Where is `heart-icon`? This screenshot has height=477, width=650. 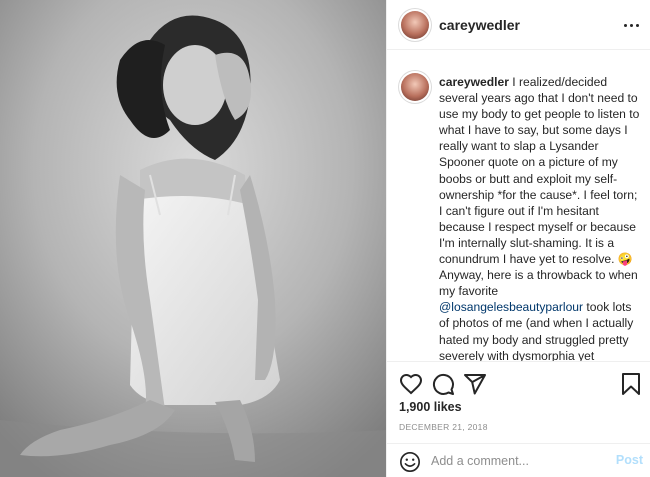 heart-icon is located at coordinates (411, 384).